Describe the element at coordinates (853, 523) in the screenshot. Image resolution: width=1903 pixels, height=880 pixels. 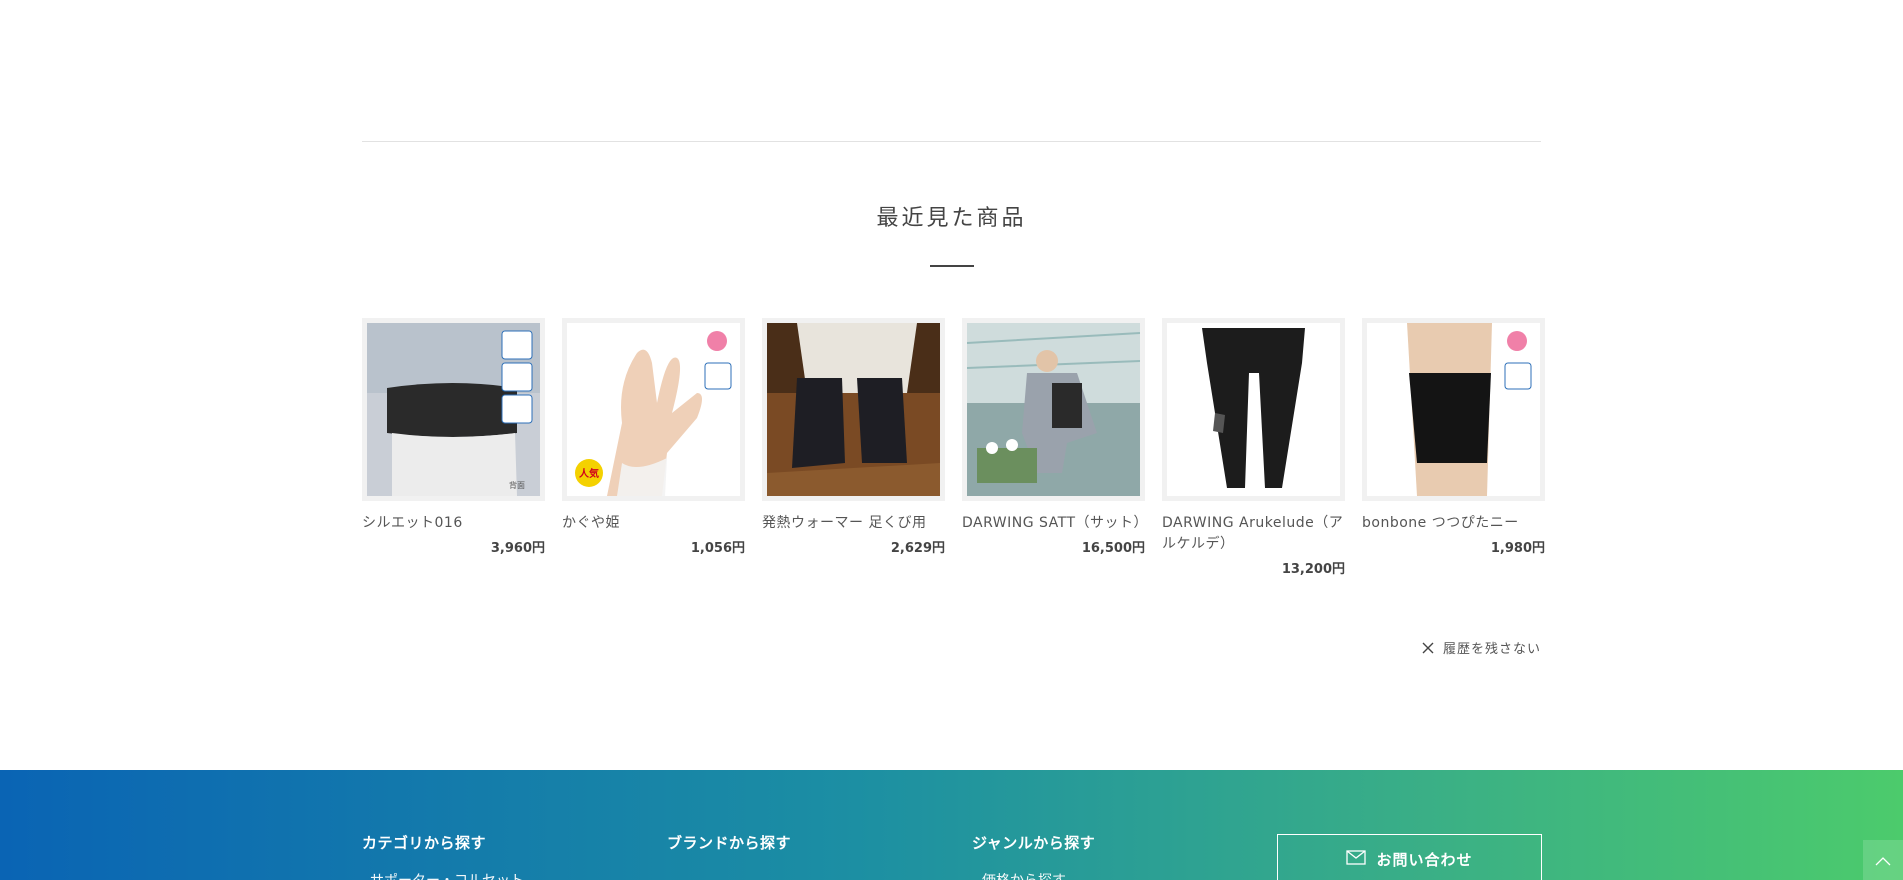
I see `product-name: 発熱ウォーマー 足くび用` at that location.